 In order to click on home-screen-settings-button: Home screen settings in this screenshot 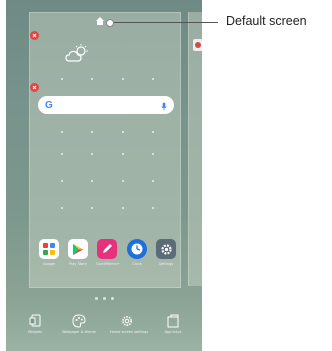, I will do `click(129, 324)`.